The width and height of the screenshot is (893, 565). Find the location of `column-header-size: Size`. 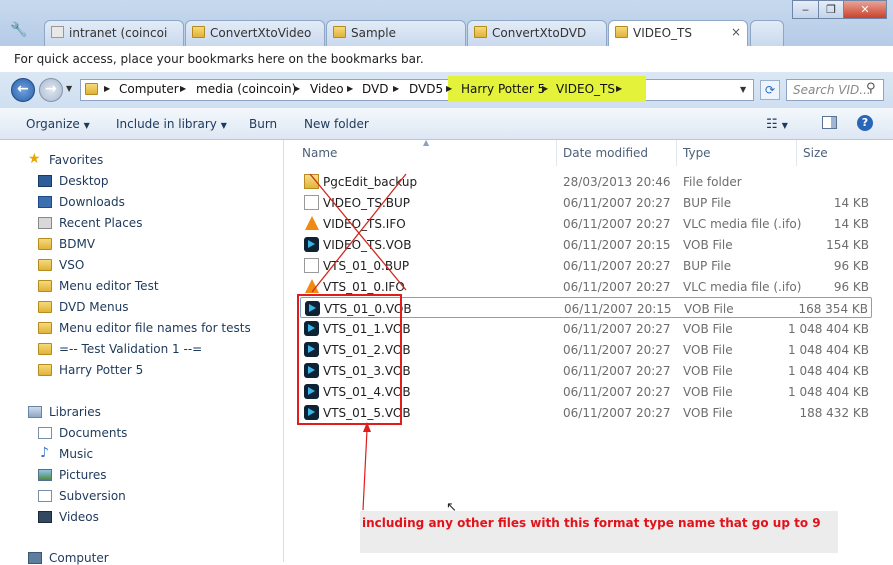

column-header-size: Size is located at coordinates (815, 153).